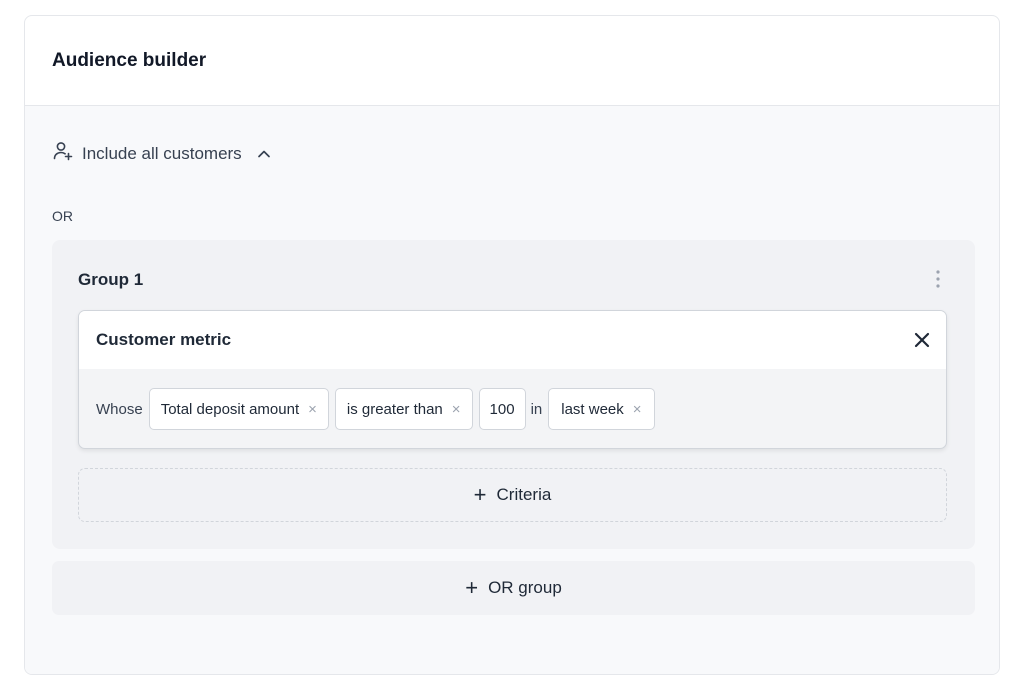 This screenshot has height=675, width=1024. I want to click on include-all-customers-toggle: Include all customers, so click(162, 153).